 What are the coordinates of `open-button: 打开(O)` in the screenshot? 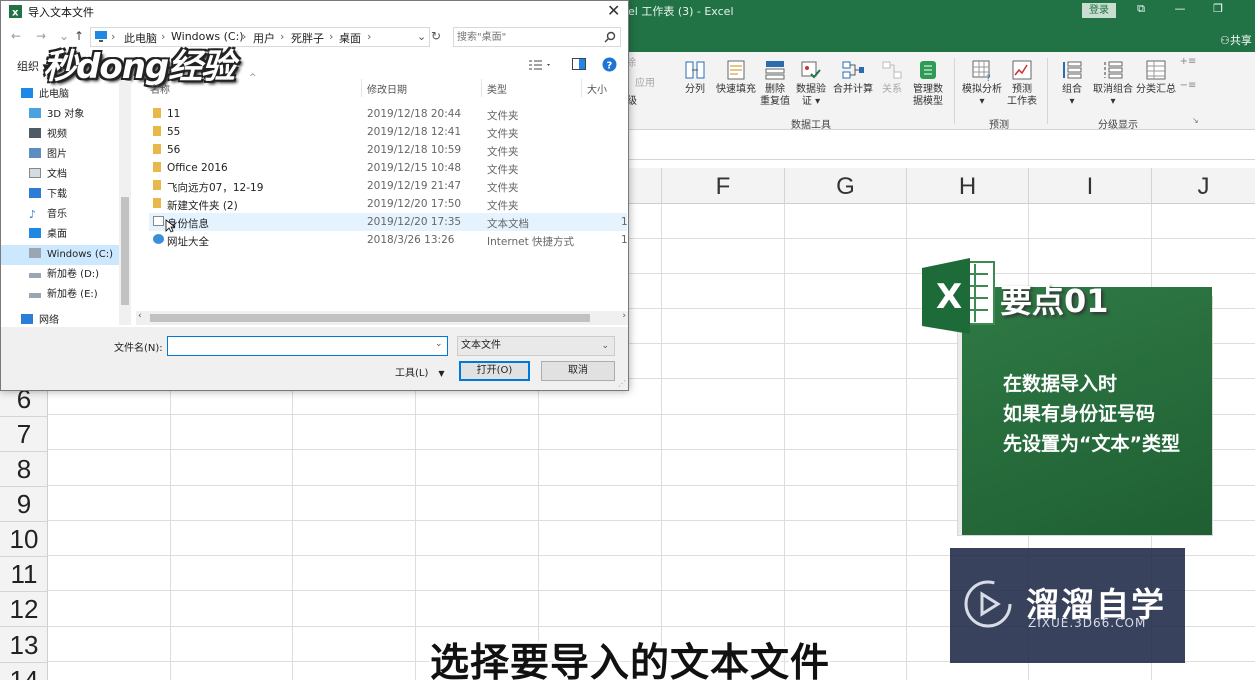 It's located at (494, 371).